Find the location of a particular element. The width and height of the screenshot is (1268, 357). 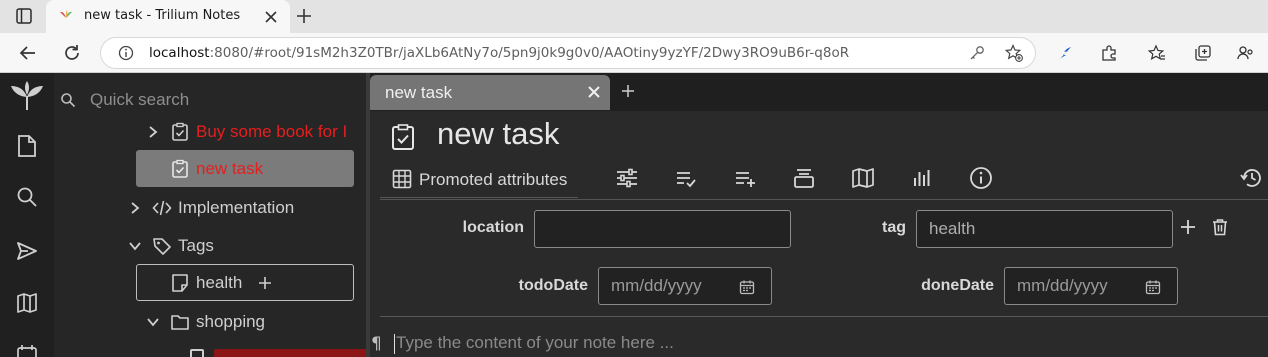

revision-history-icon is located at coordinates (1252, 178).